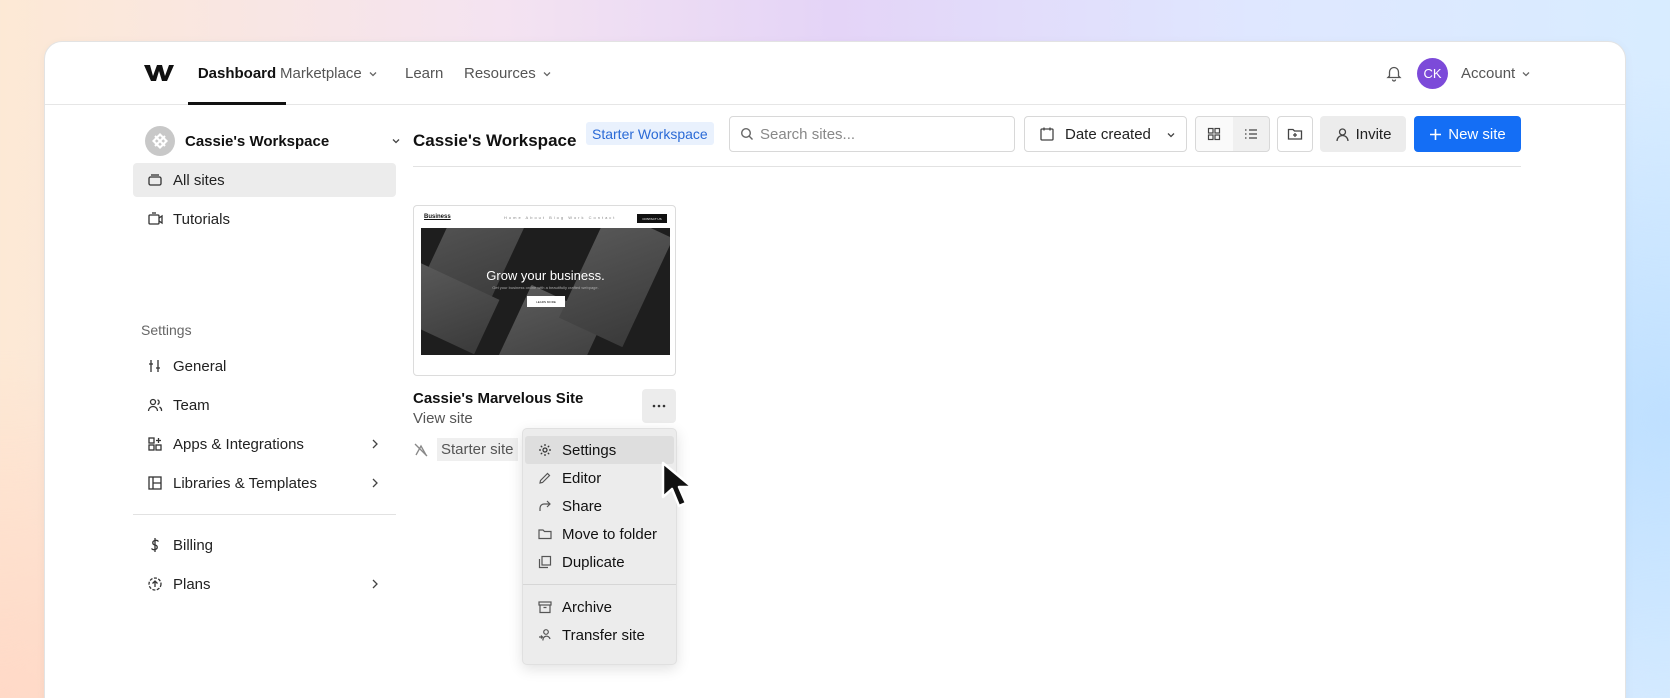 The width and height of the screenshot is (1670, 698). I want to click on sidebar-item-plans: Plans, so click(264, 584).